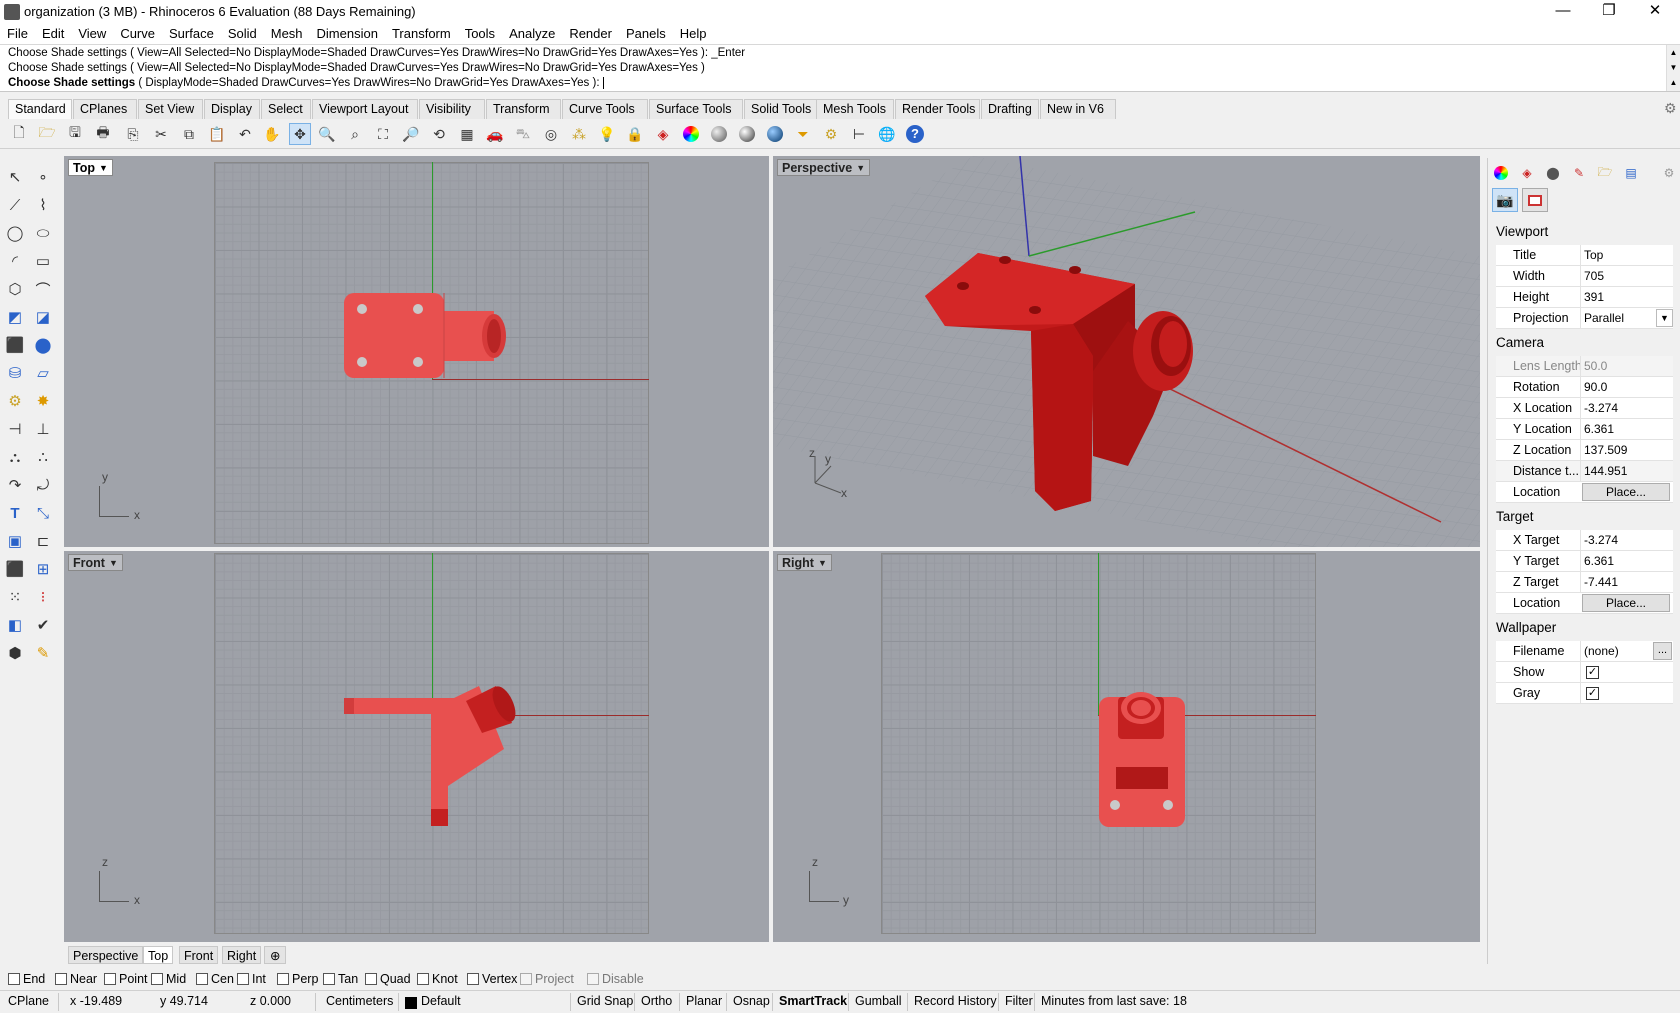  Describe the element at coordinates (327, 134) in the screenshot. I see `zoom-icon: 🔍` at that location.